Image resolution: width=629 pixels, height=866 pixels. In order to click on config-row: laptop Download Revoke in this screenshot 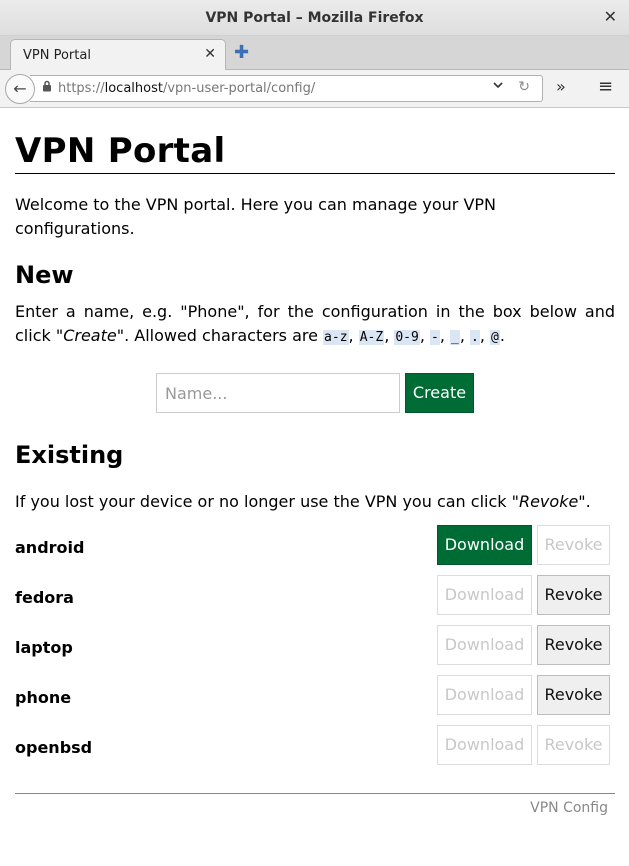, I will do `click(315, 649)`.